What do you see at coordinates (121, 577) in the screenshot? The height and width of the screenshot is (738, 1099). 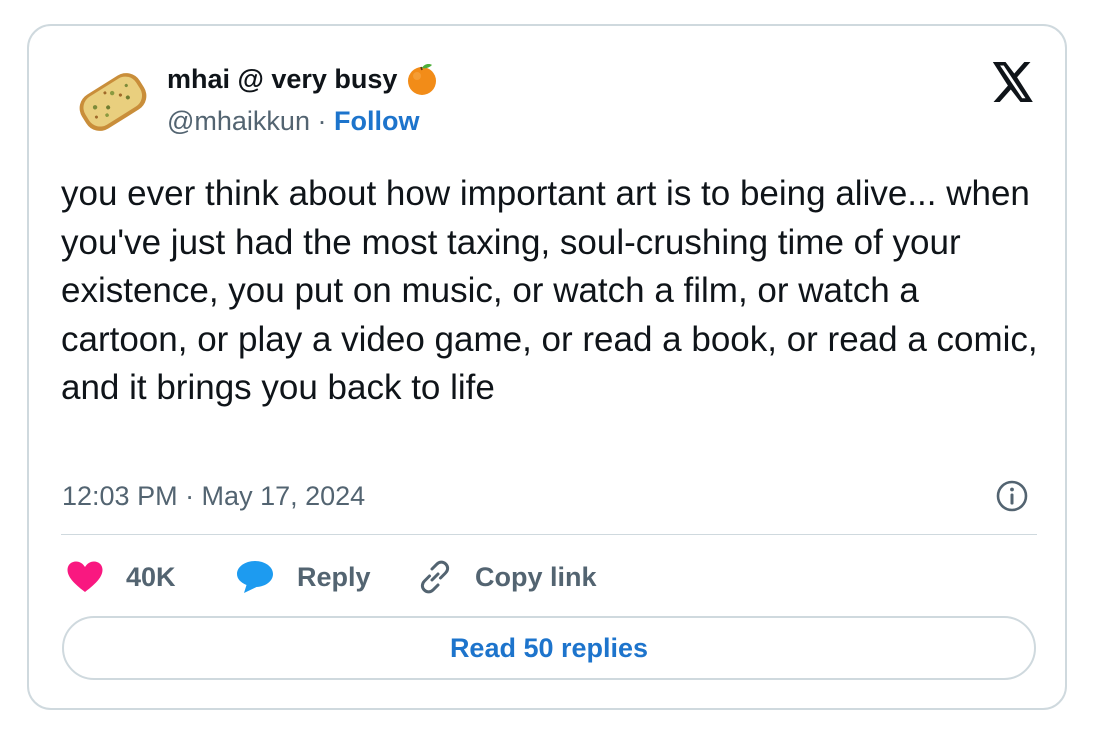 I see `like-button: 40K` at bounding box center [121, 577].